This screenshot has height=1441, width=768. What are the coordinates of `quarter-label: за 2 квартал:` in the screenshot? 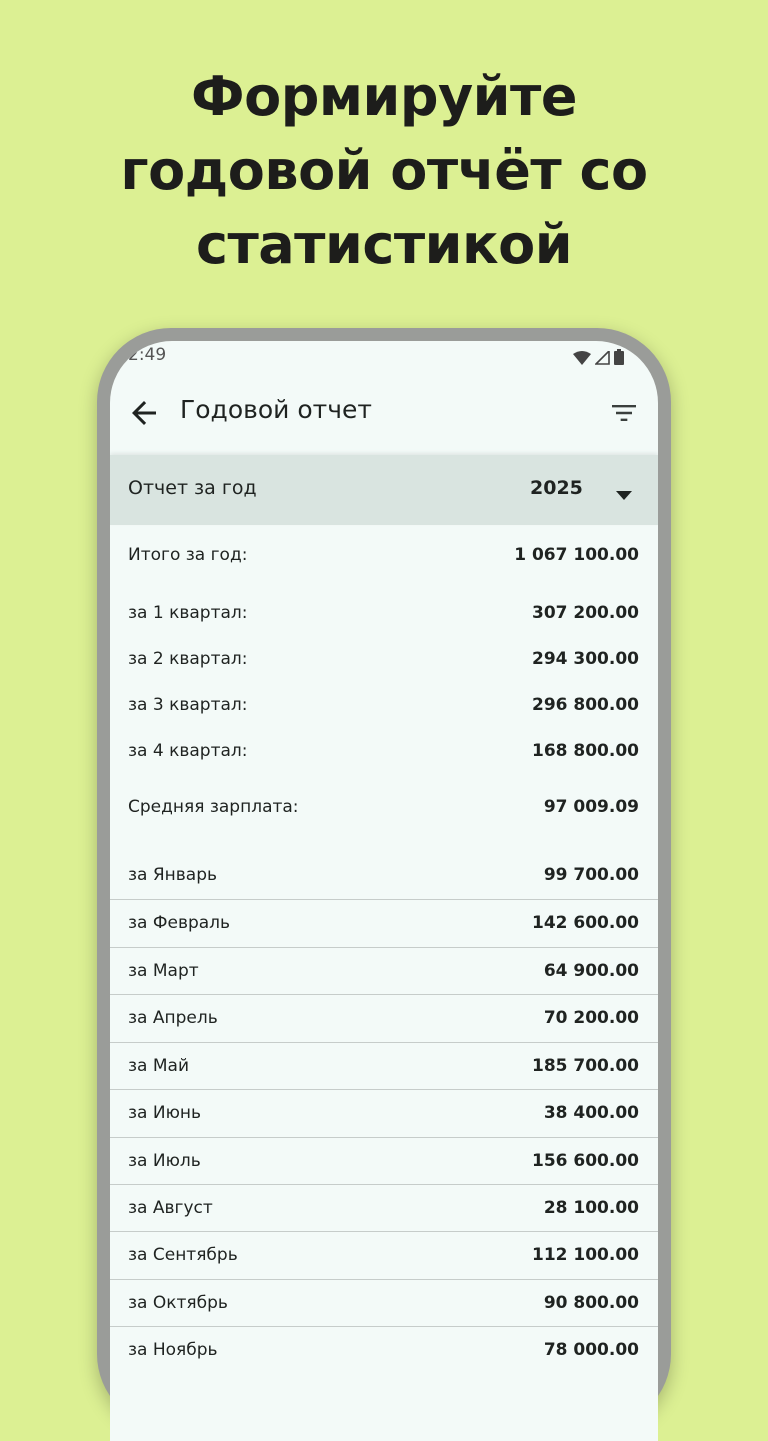 It's located at (188, 659).